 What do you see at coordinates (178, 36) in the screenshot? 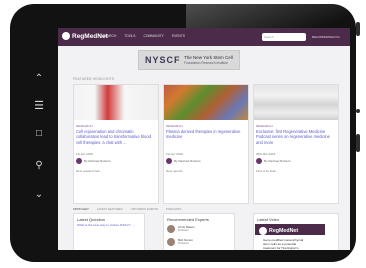
I see `menu-item-events: EVENTS` at bounding box center [178, 36].